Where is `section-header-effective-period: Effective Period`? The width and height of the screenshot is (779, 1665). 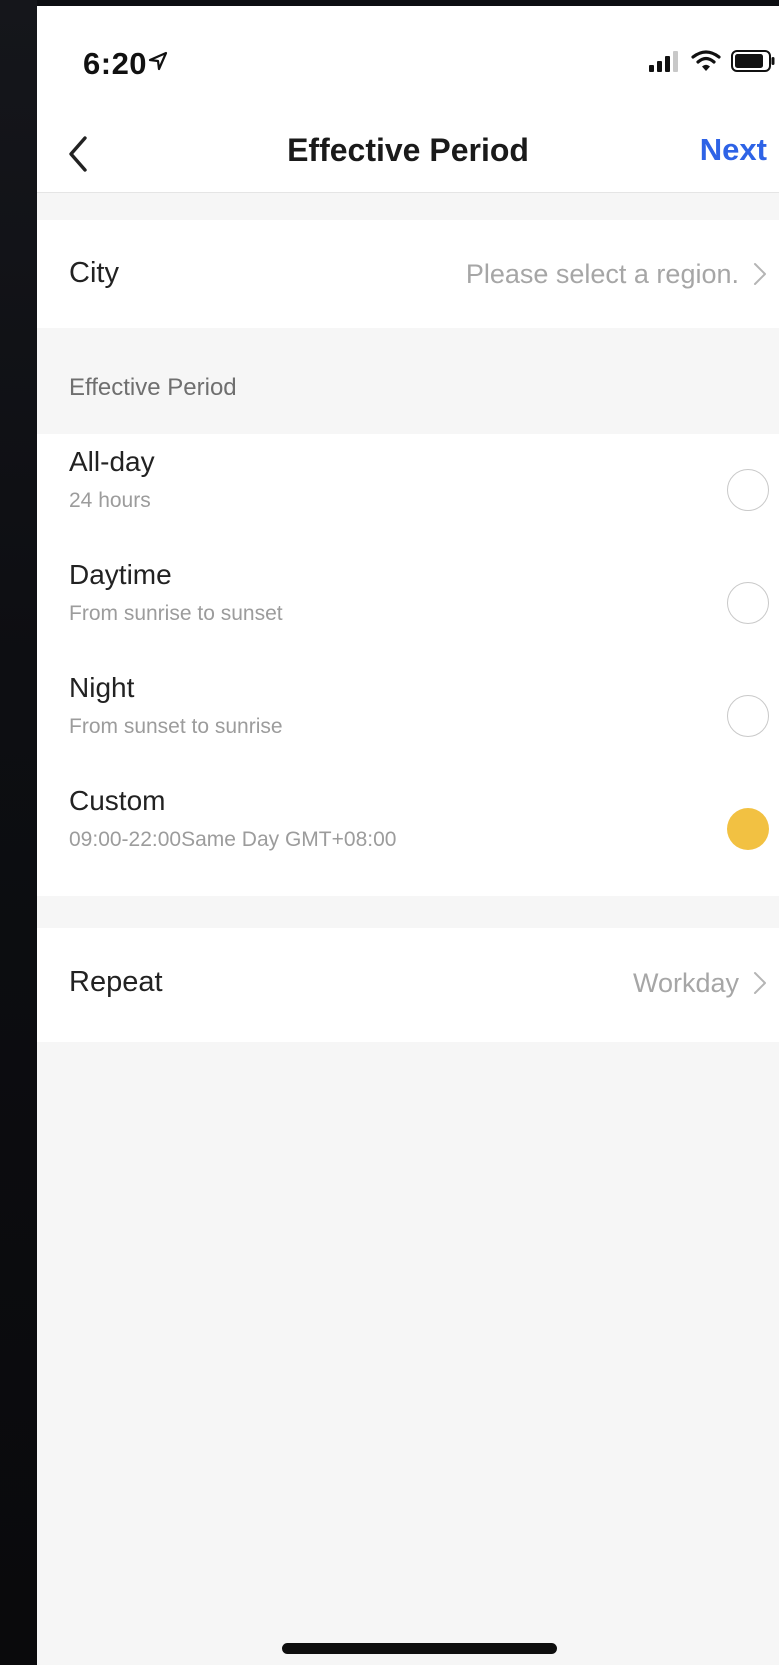
section-header-effective-period: Effective Period is located at coordinates (153, 387).